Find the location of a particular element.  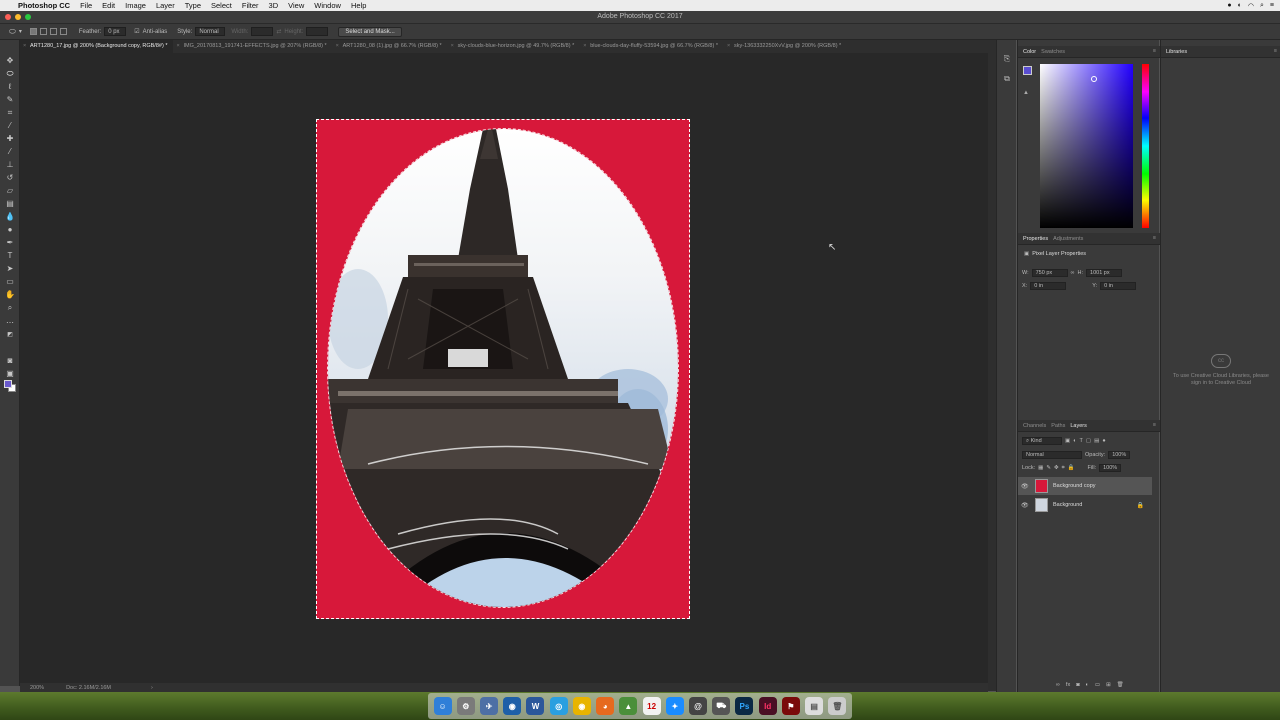

finder-icon: ☺ is located at coordinates (442, 706).